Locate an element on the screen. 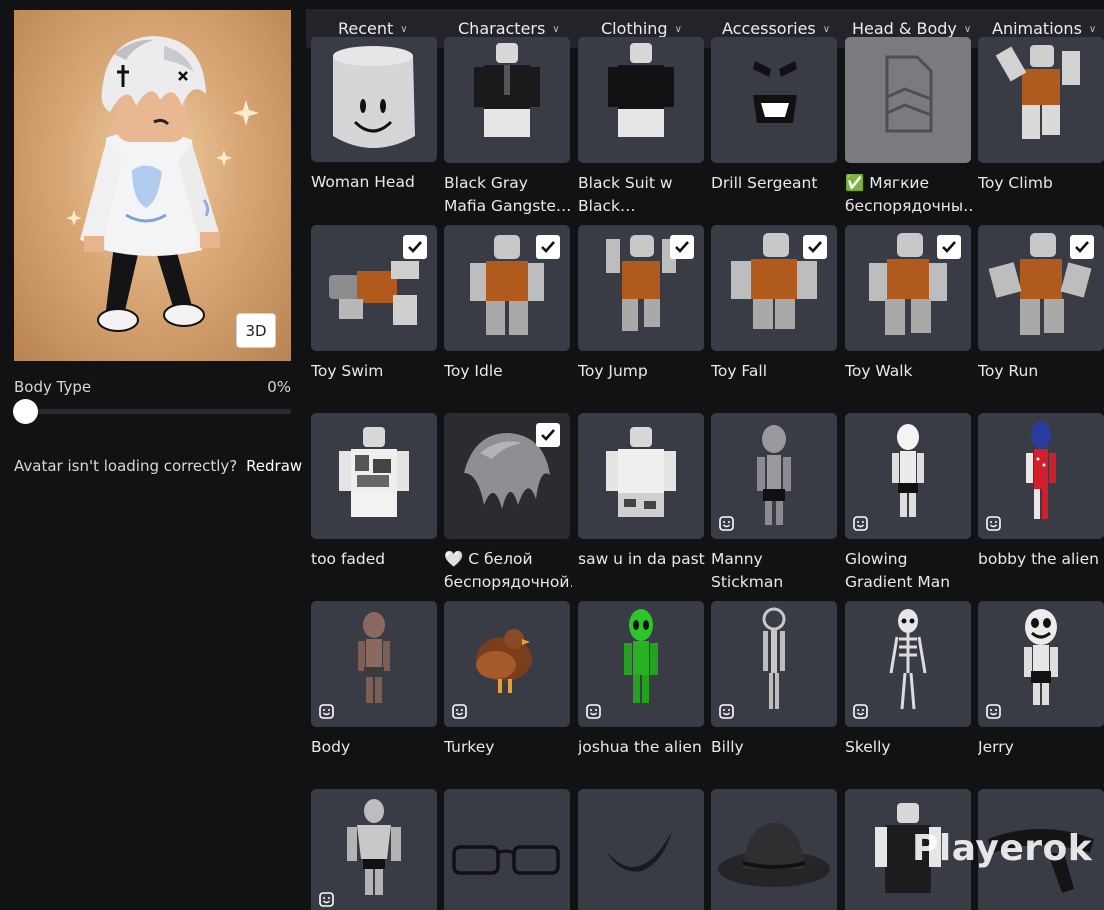 This screenshot has width=1104, height=910. item-name: Toy Jump is located at coordinates (613, 371).